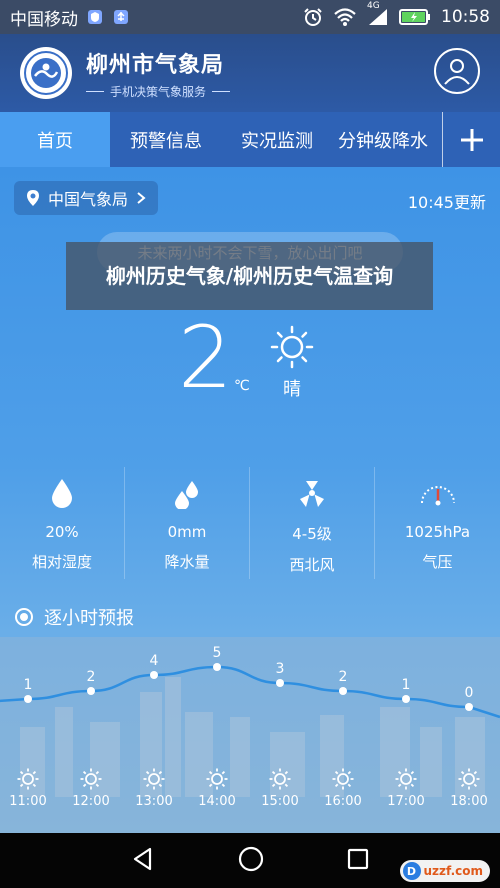 This screenshot has height=888, width=500. I want to click on article-title-overlay: 柳州历史气象/柳州历史气温查询, so click(249, 276).